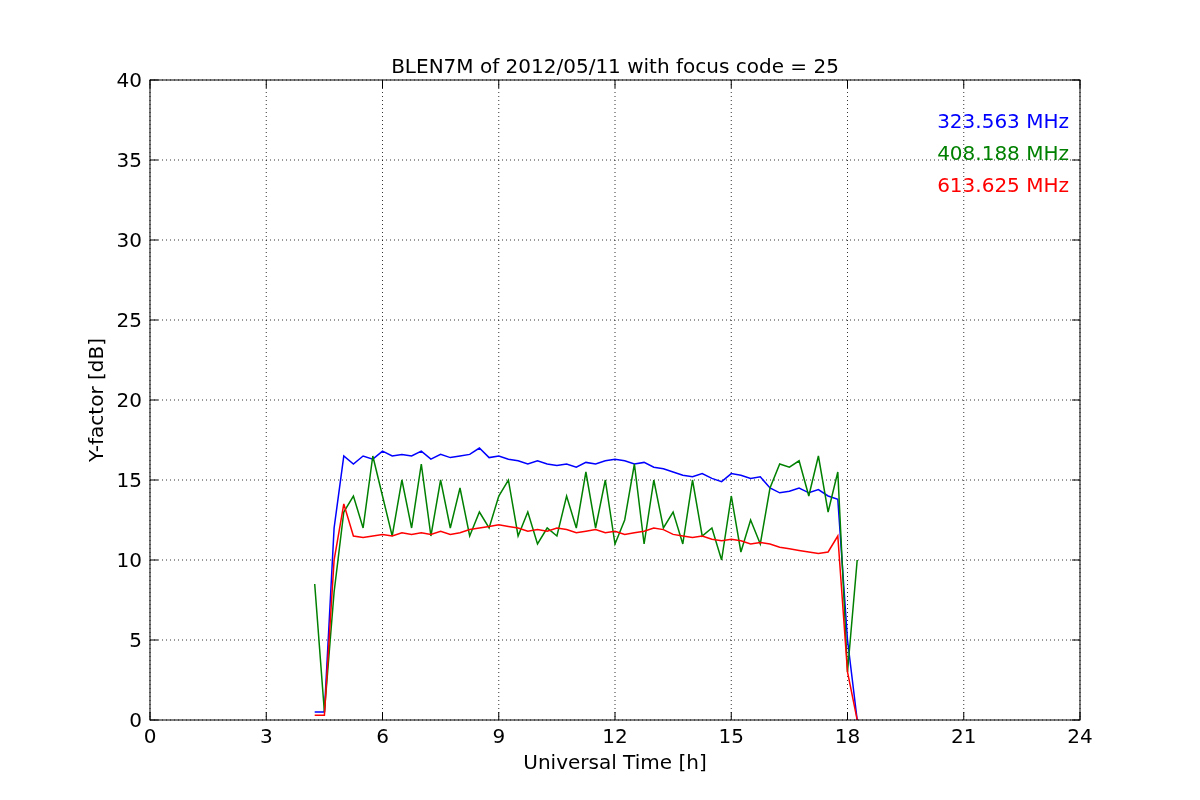 This screenshot has height=800, width=1200. Describe the element at coordinates (615, 66) in the screenshot. I see `chart-title: BLEN7M of 2012/05/11 with focus code = 25` at that location.